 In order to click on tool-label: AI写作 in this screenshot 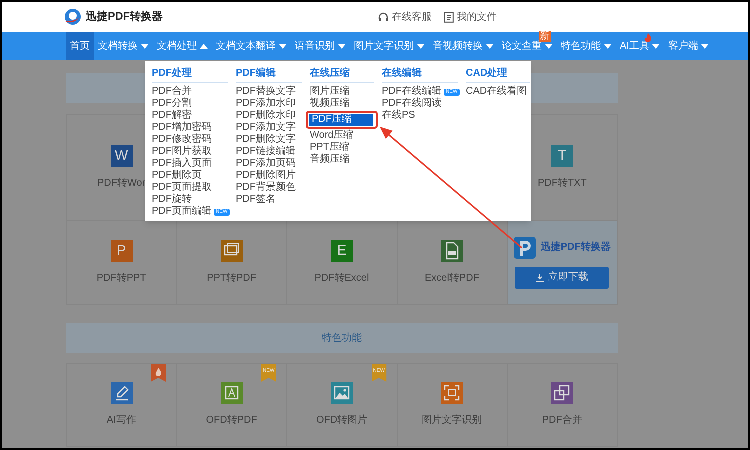, I will do `click(121, 421)`.